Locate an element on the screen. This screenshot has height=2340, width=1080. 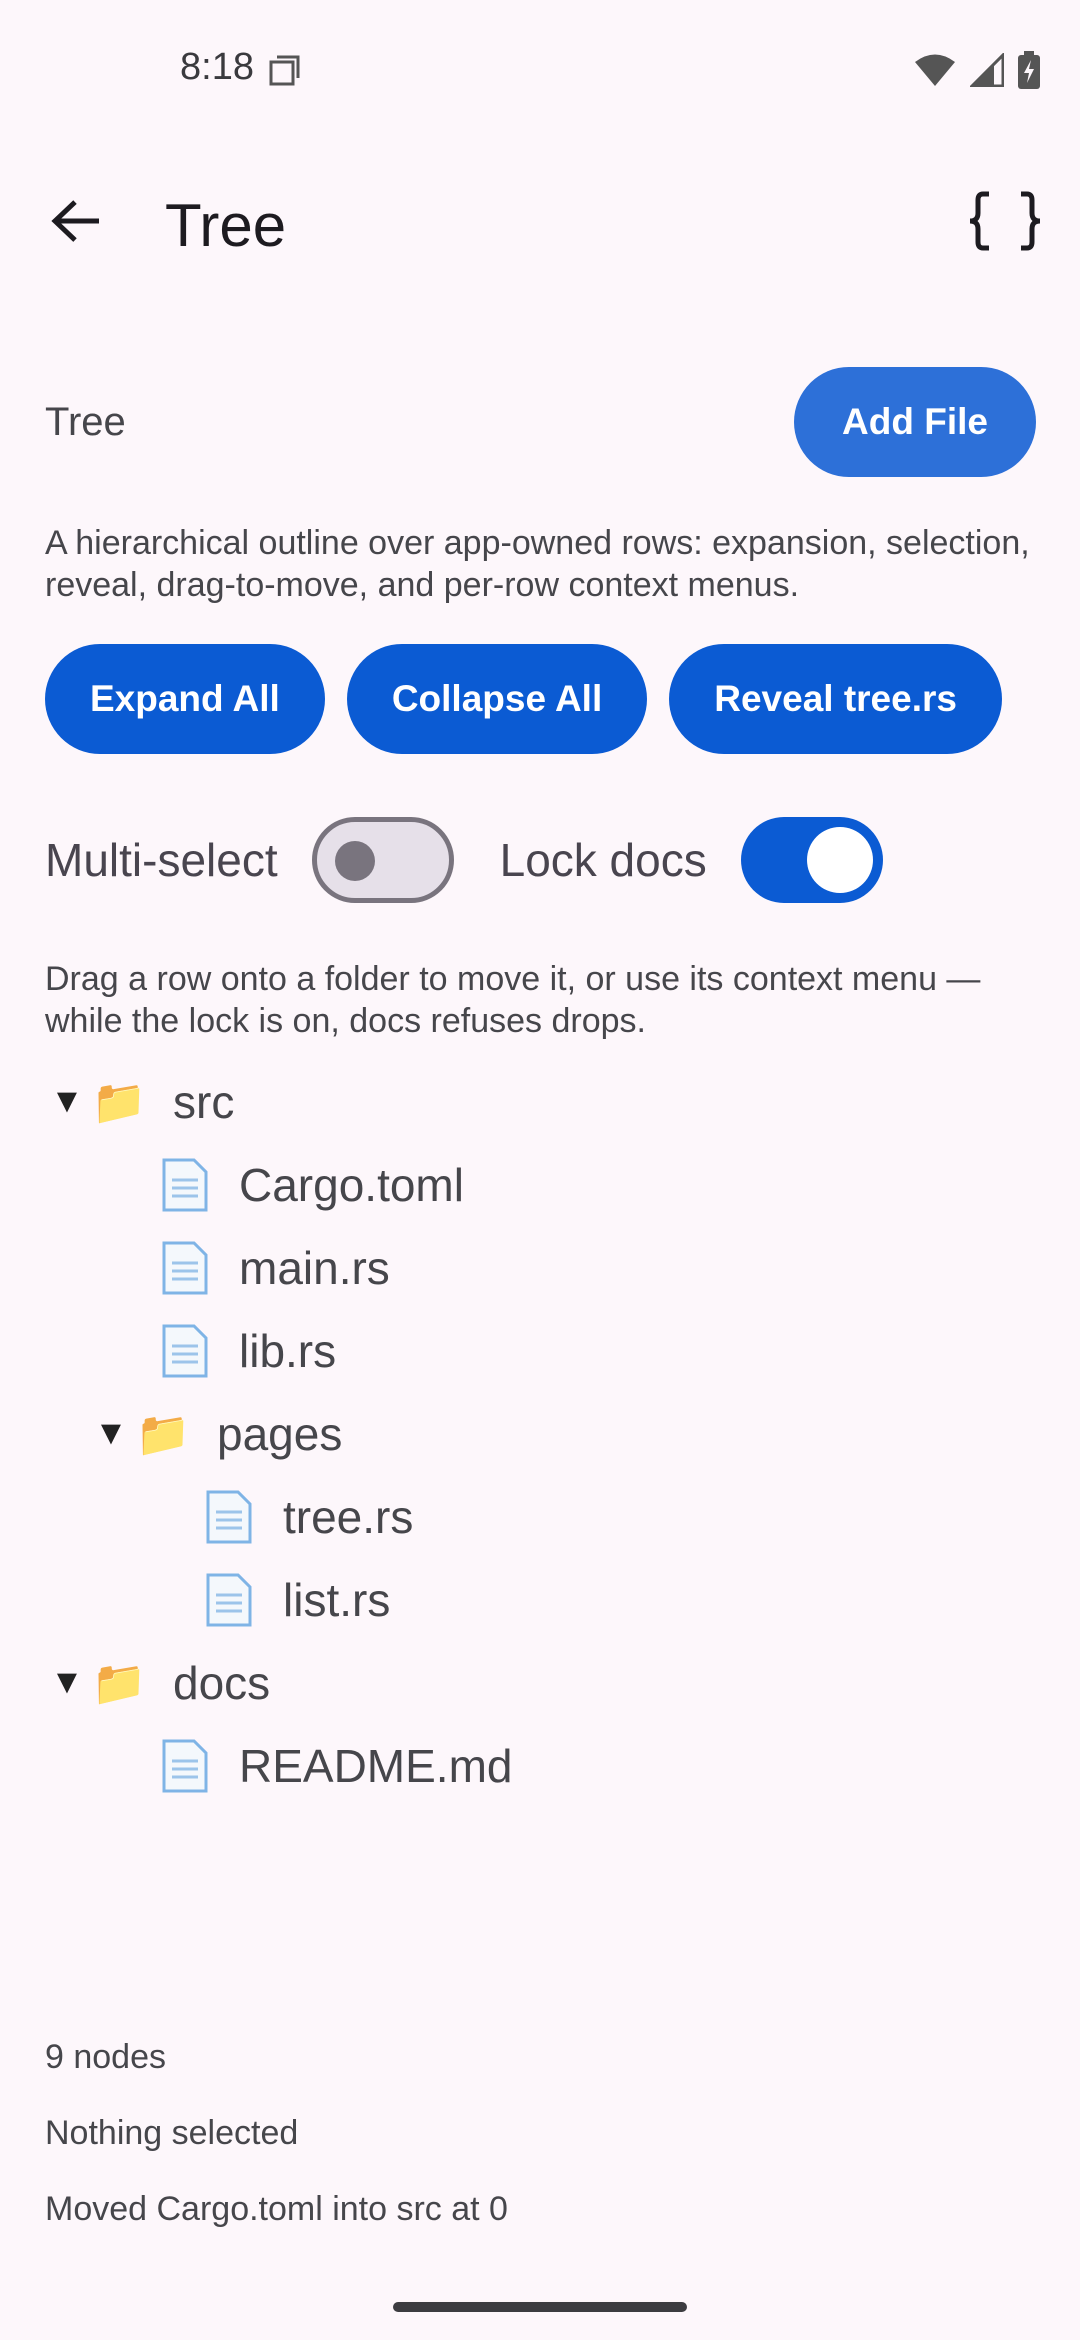
page-title: Tree is located at coordinates (226, 225).